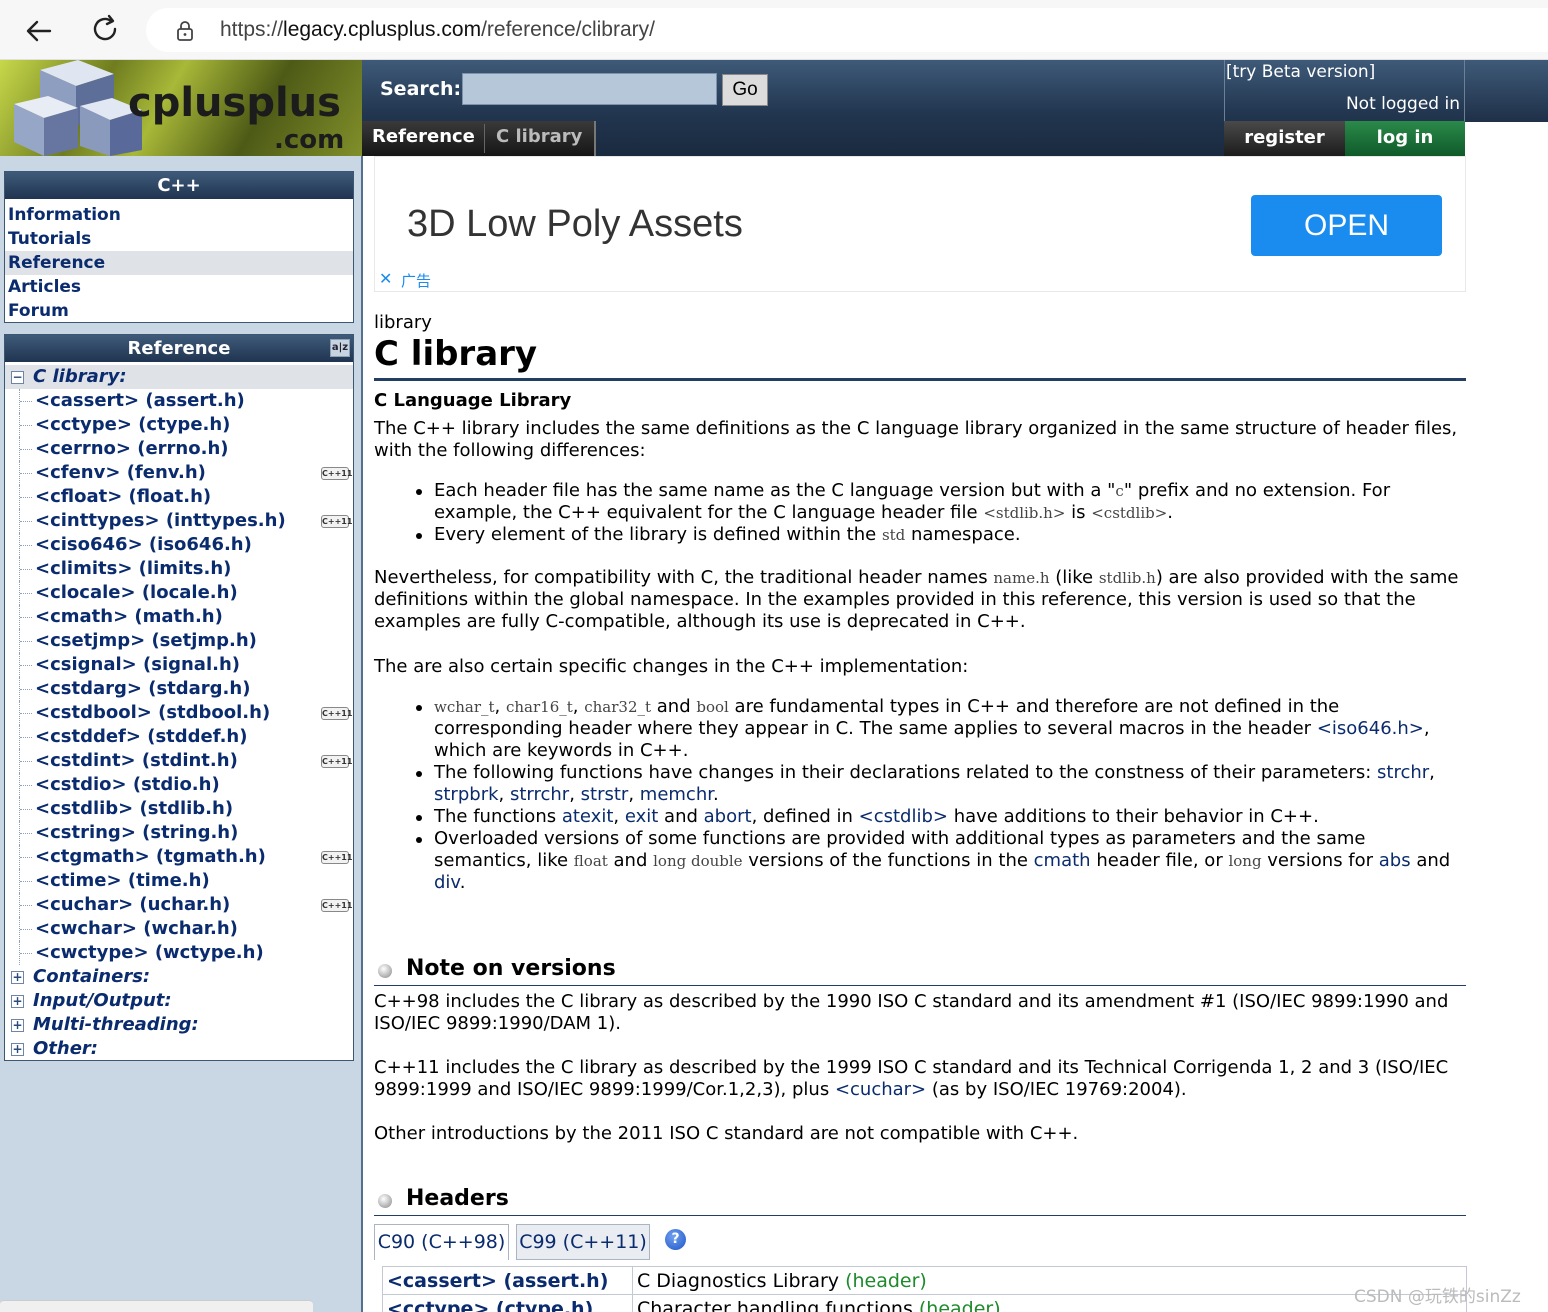 This screenshot has height=1312, width=1548. What do you see at coordinates (1403, 772) in the screenshot?
I see `link-strchr: strchr` at bounding box center [1403, 772].